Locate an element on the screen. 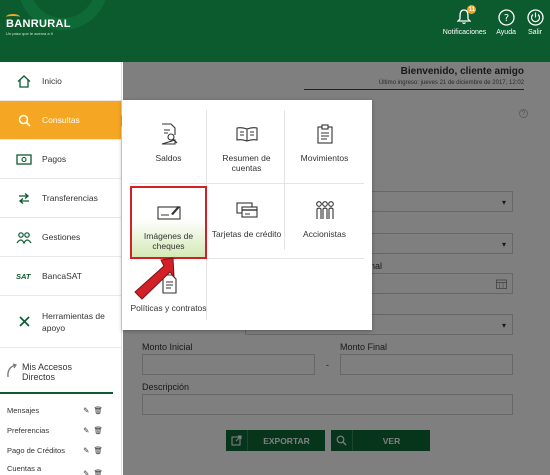 The width and height of the screenshot is (550, 475). sidebar-item-transferencias: Transferencias is located at coordinates (60, 198).